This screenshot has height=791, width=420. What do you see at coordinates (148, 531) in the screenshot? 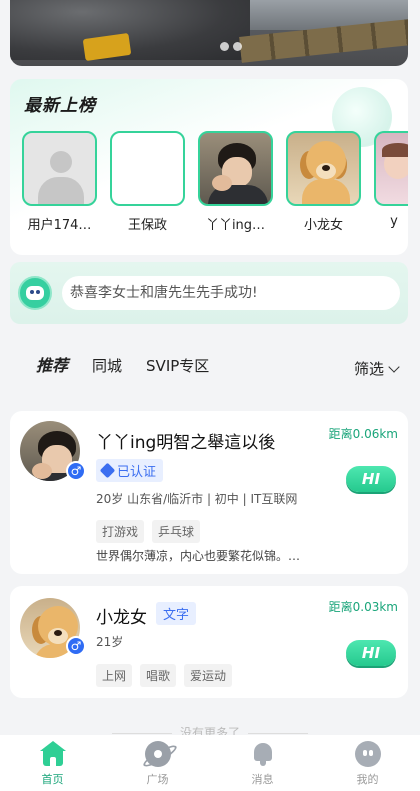
I see `interest-tags: 打游戏 乒乓球` at bounding box center [148, 531].